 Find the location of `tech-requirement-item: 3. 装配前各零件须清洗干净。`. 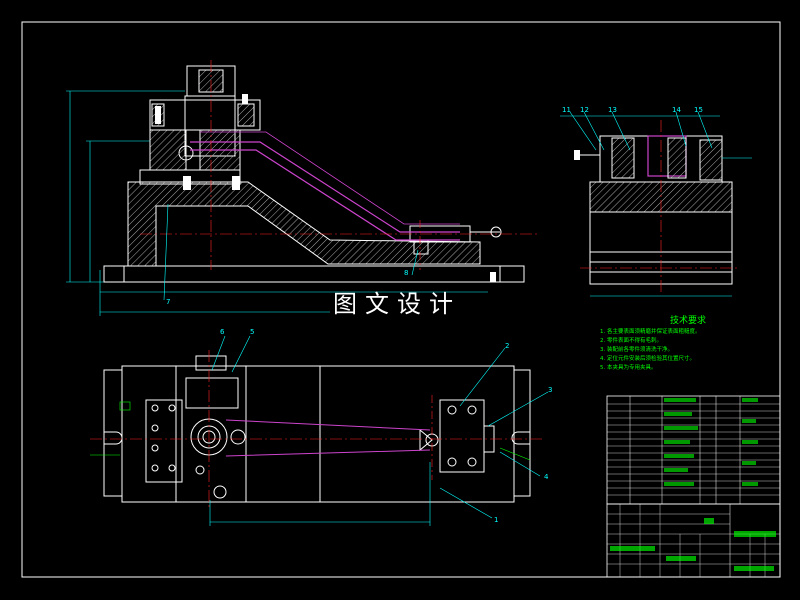

tech-requirement-item: 3. 装配前各零件须清洗干净。 is located at coordinates (636, 350).